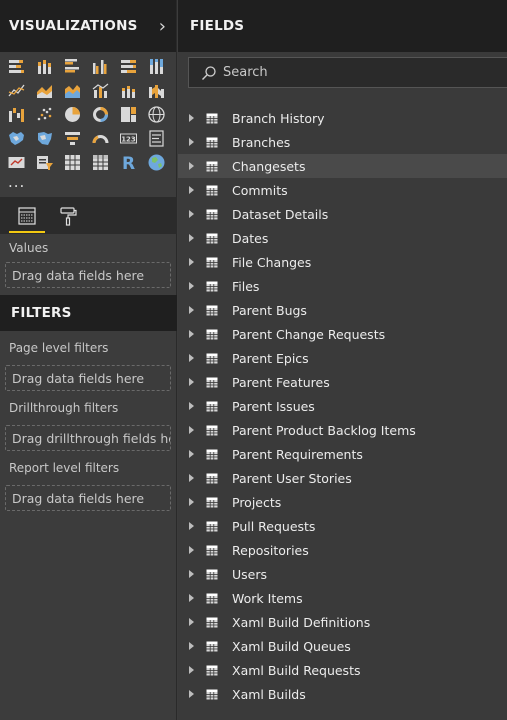 This screenshot has height=720, width=507. What do you see at coordinates (342, 574) in the screenshot?
I see `field-table-item: Users` at bounding box center [342, 574].